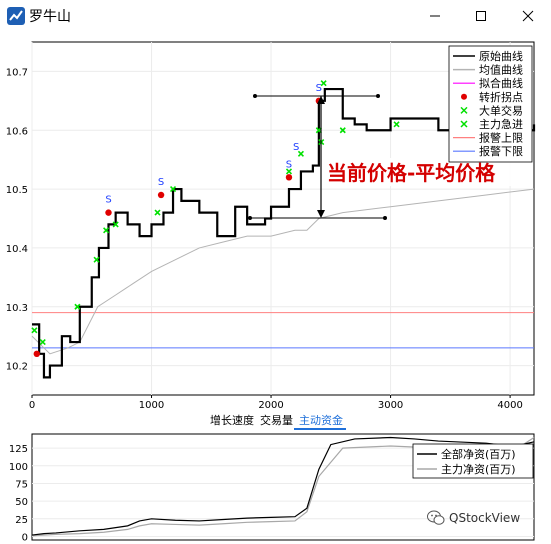  What do you see at coordinates (485, 518) in the screenshot?
I see `watermark-text: QStockView` at bounding box center [485, 518].